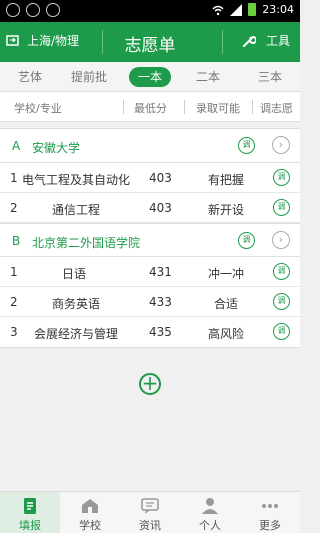 The width and height of the screenshot is (320, 533). Describe the element at coordinates (270, 506) in the screenshot. I see `more-icon` at that location.